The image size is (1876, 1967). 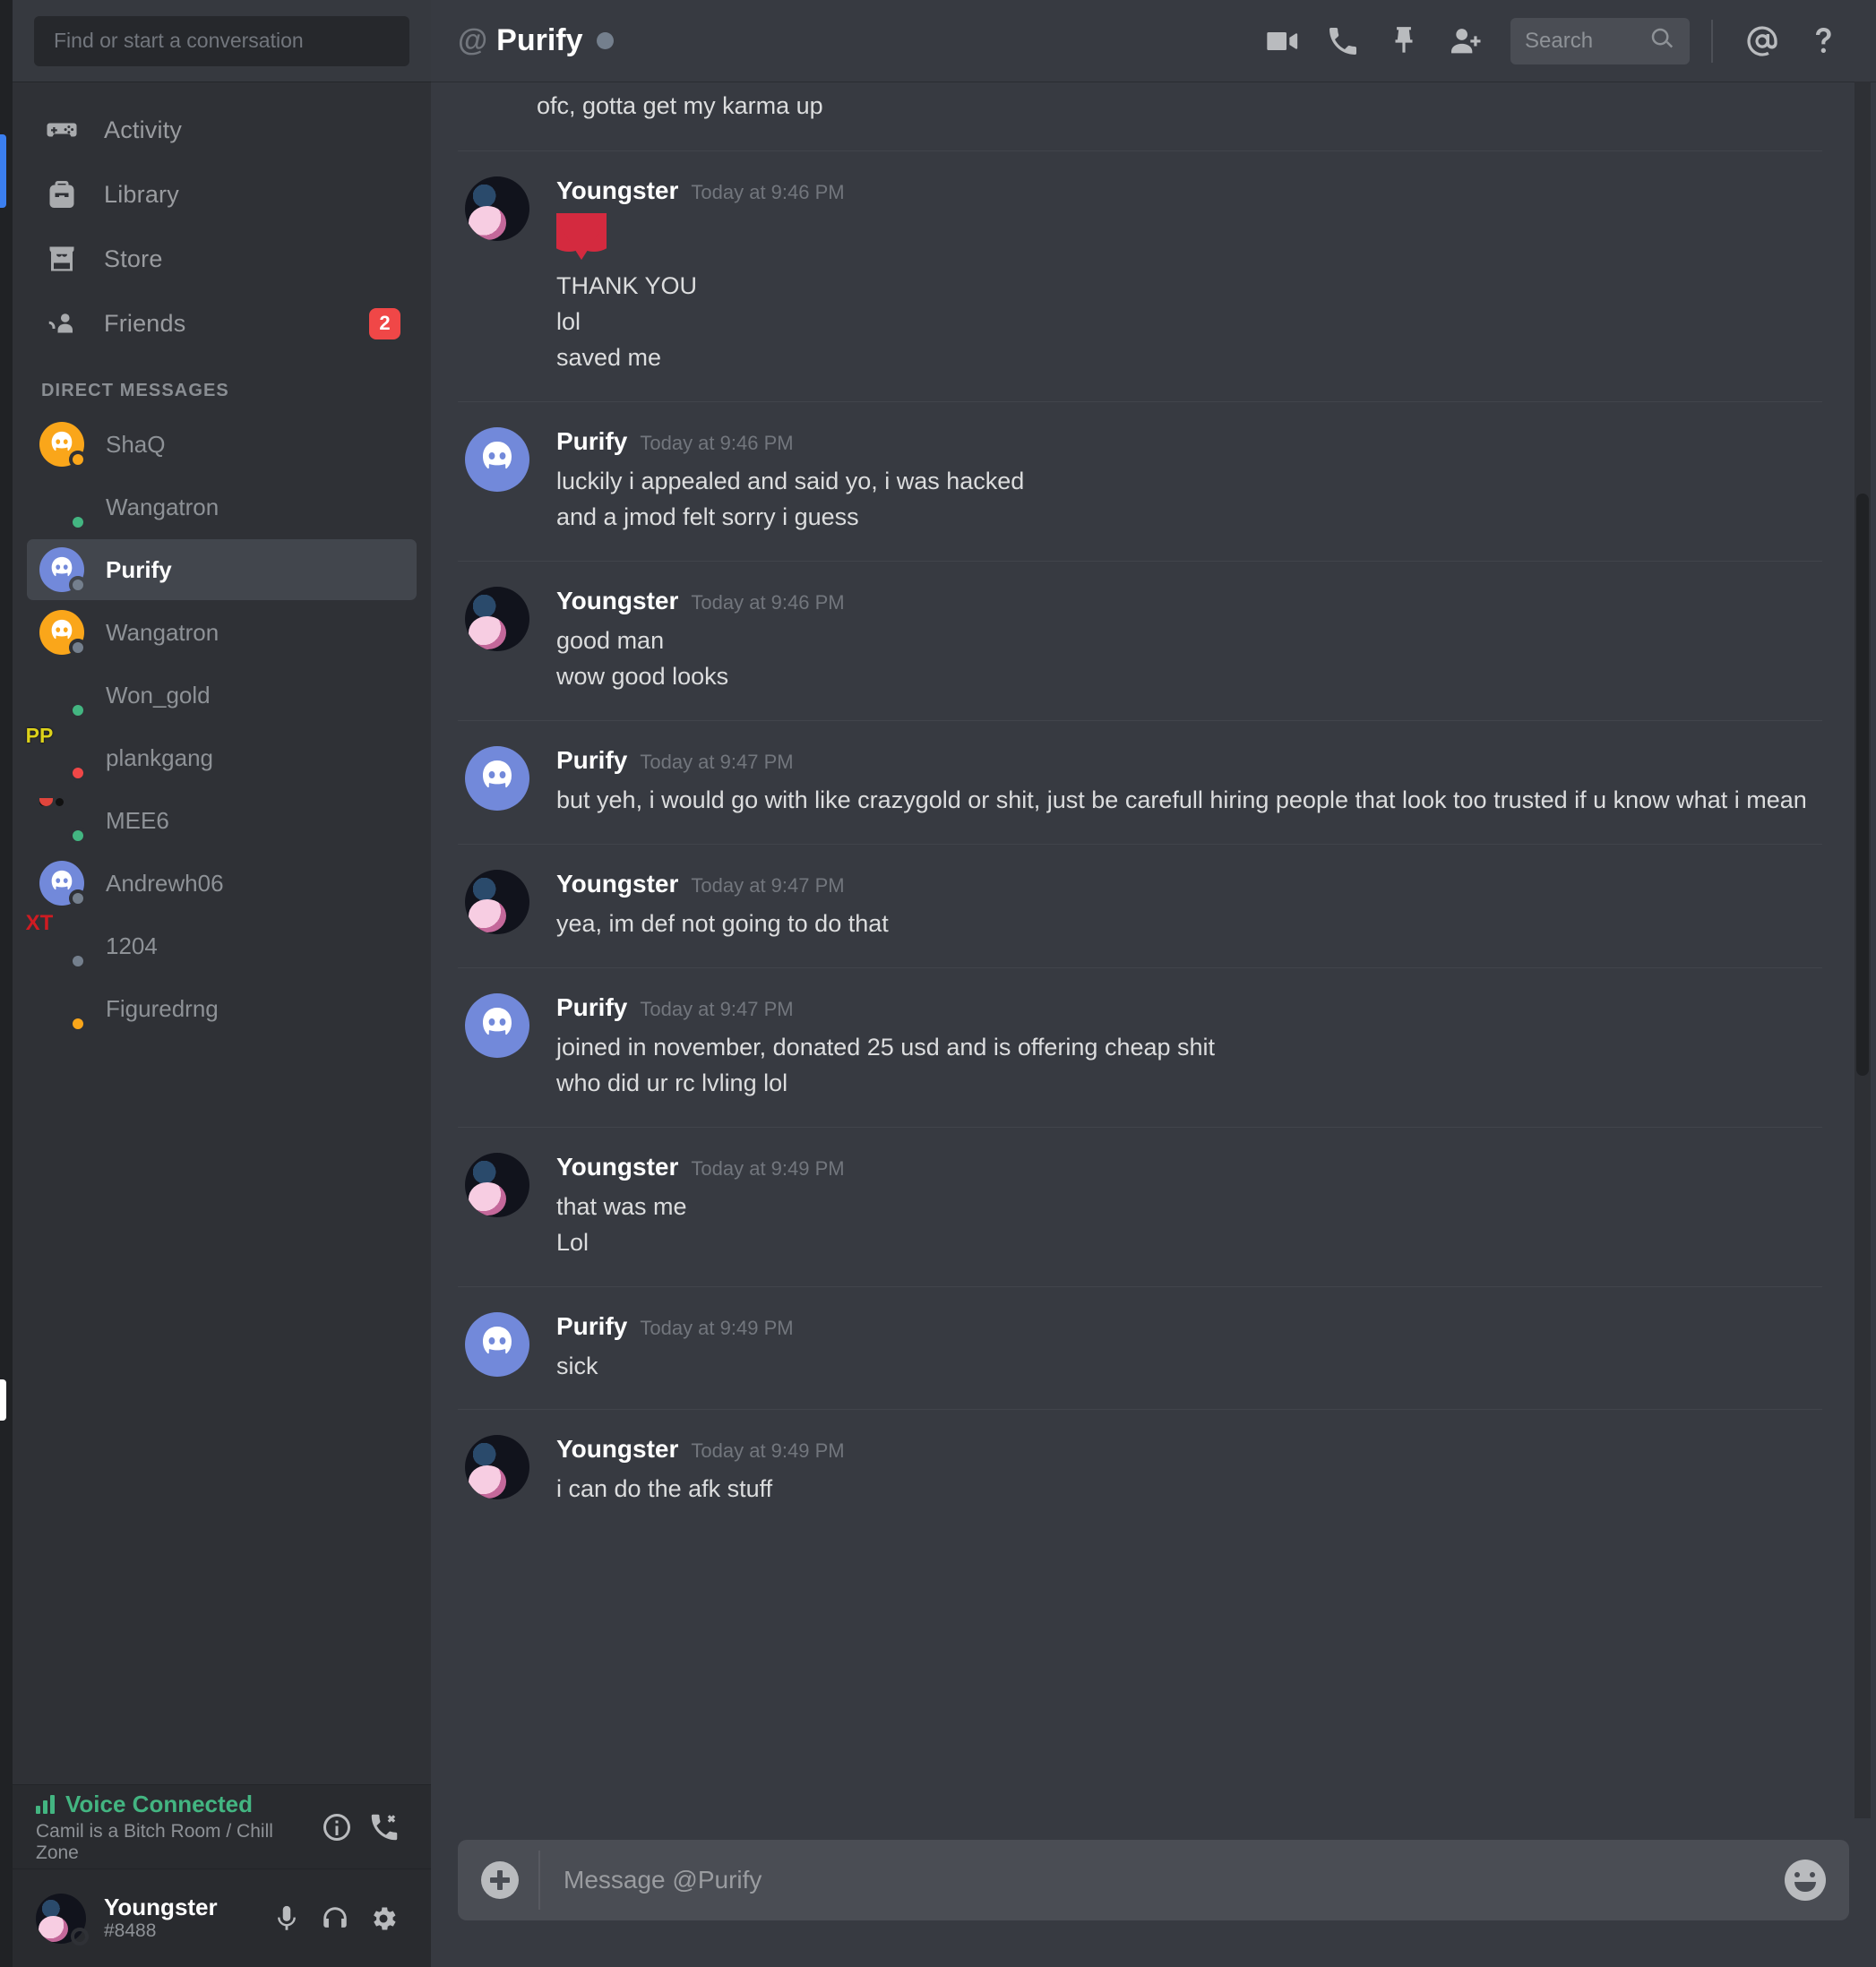 What do you see at coordinates (1189, 1348) in the screenshot?
I see `message-body: Purify Today at 9:49 PM sick` at bounding box center [1189, 1348].